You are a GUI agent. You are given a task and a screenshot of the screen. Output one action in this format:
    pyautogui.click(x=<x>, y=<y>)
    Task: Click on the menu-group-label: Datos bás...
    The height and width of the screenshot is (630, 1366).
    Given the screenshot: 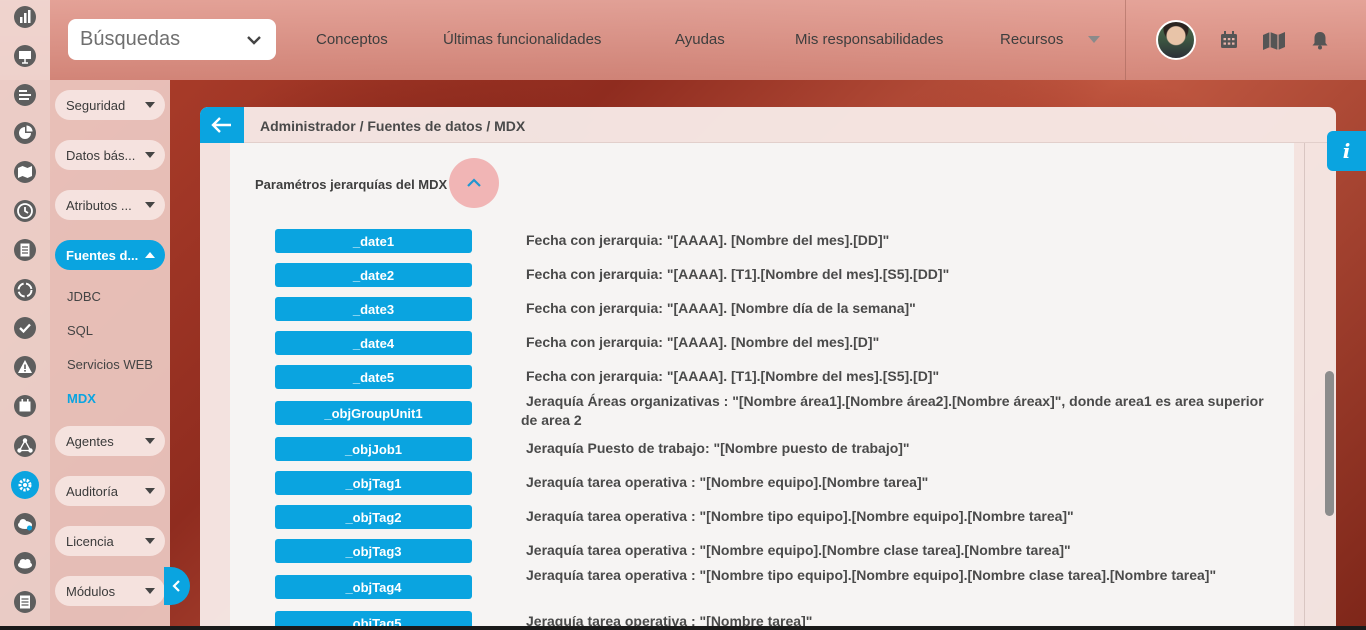 What is the action you would take?
    pyautogui.click(x=101, y=155)
    